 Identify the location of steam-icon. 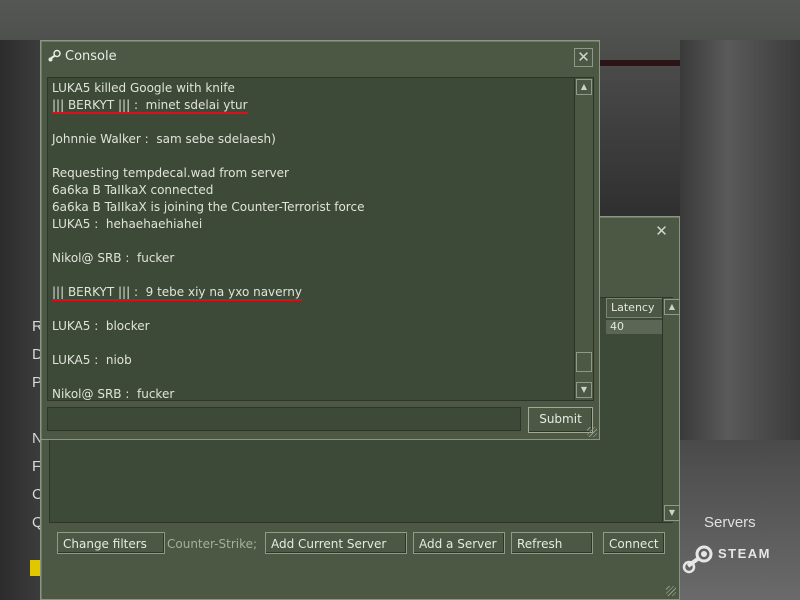
(54, 55).